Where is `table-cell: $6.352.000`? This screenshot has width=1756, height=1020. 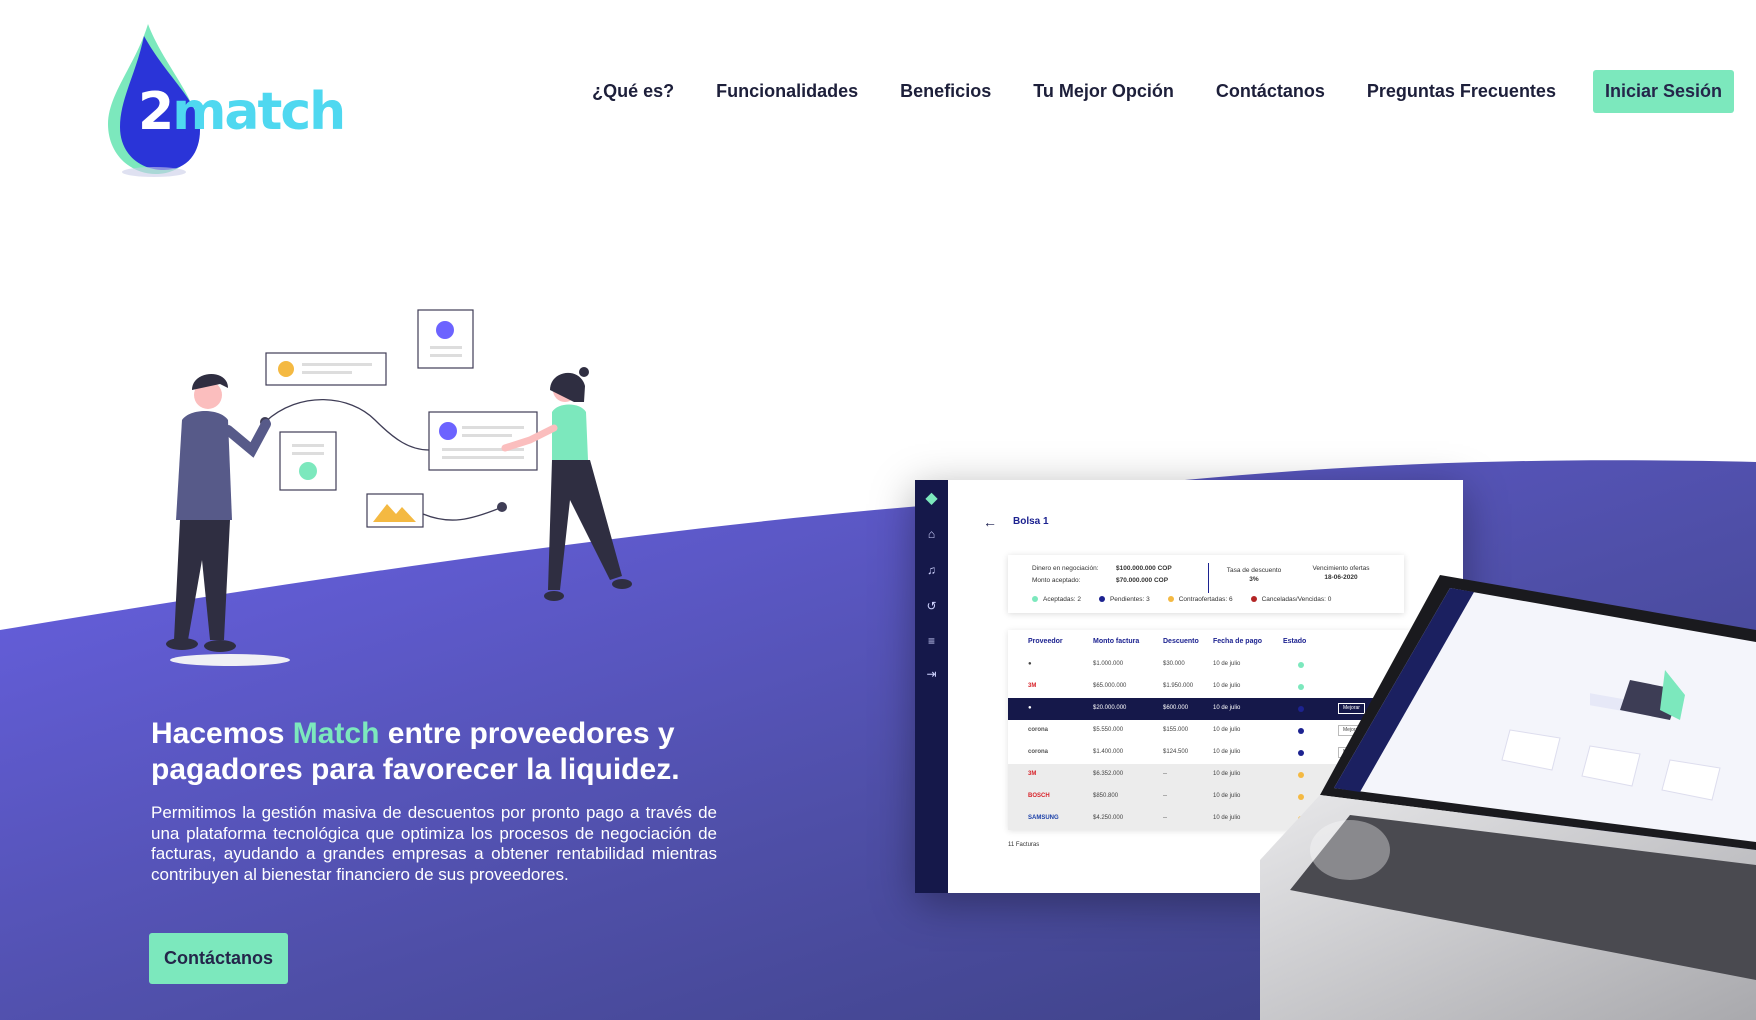
table-cell: $6.352.000 is located at coordinates (1108, 774).